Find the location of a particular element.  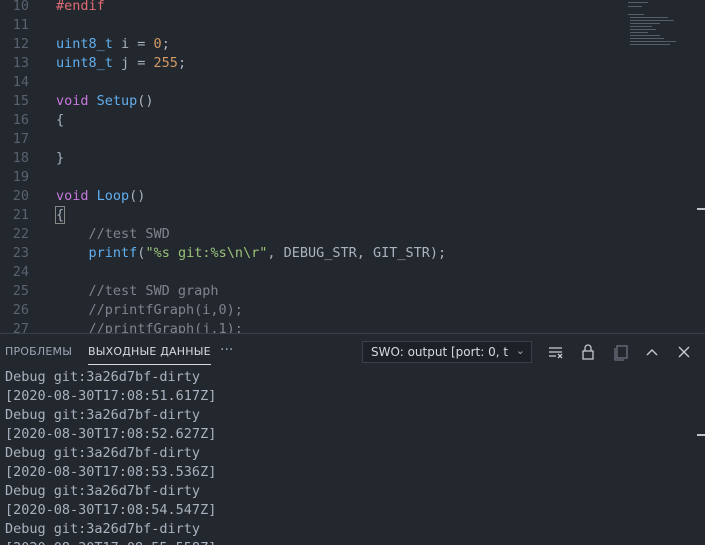

code-text: uint8_t i = 0; is located at coordinates (113, 44).